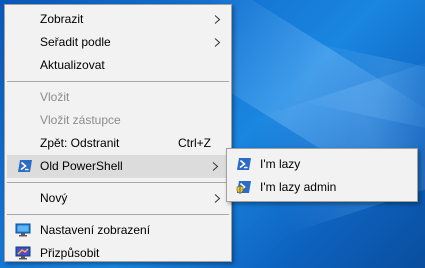  What do you see at coordinates (70, 253) in the screenshot?
I see `menu-item-label: Přizpůsobit` at bounding box center [70, 253].